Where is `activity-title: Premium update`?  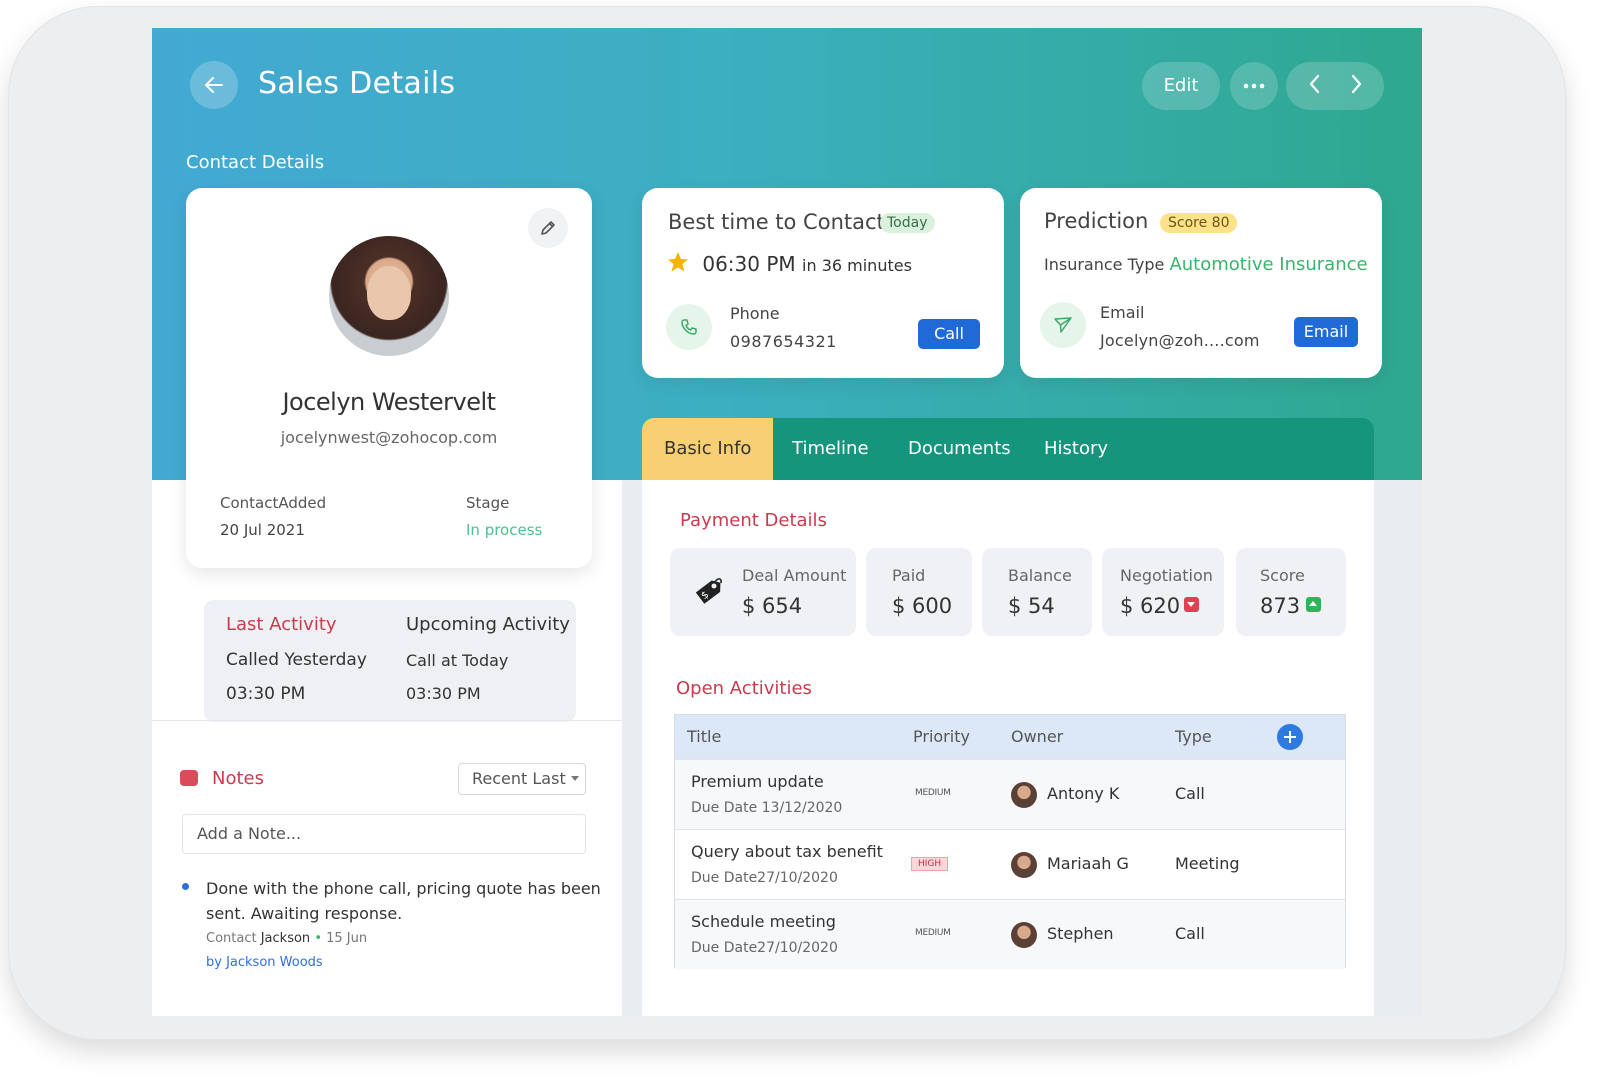
activity-title: Premium update is located at coordinates (757, 781).